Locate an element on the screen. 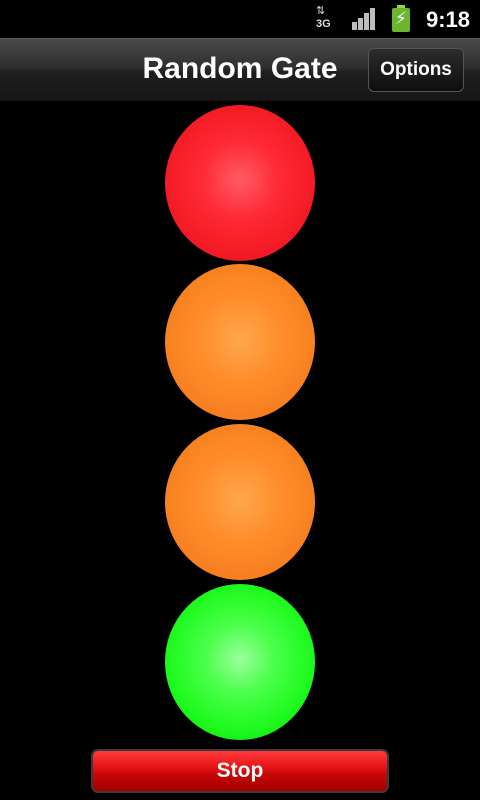 Image resolution: width=480 pixels, height=800 pixels. options-button: Options is located at coordinates (416, 70).